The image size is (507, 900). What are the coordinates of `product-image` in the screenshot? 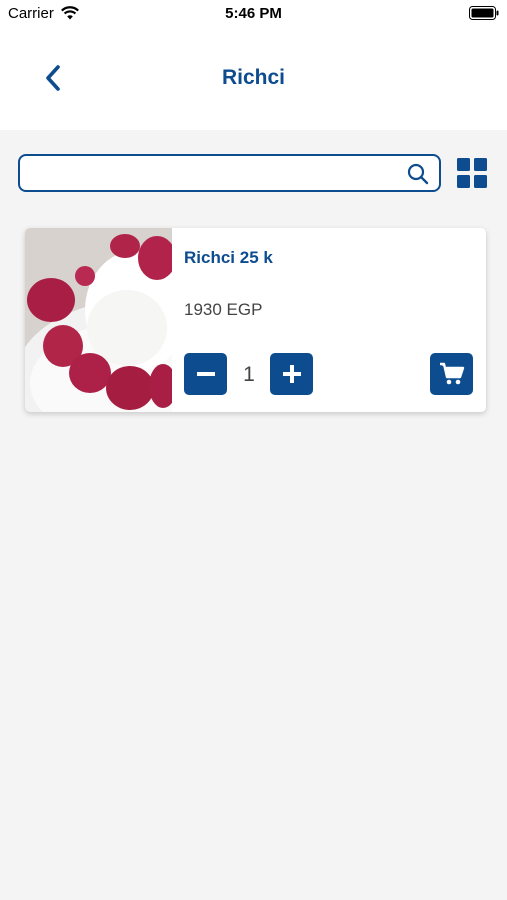 It's located at (98, 320).